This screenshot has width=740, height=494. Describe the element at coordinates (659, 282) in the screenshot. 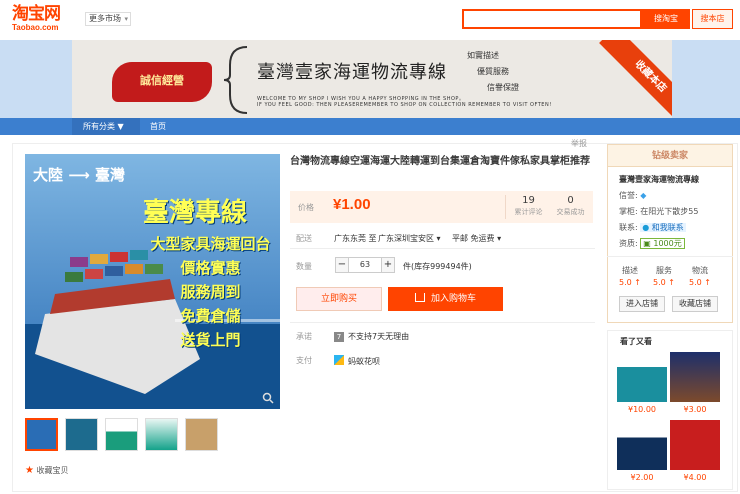

I see `score-service-number: 5.0` at that location.